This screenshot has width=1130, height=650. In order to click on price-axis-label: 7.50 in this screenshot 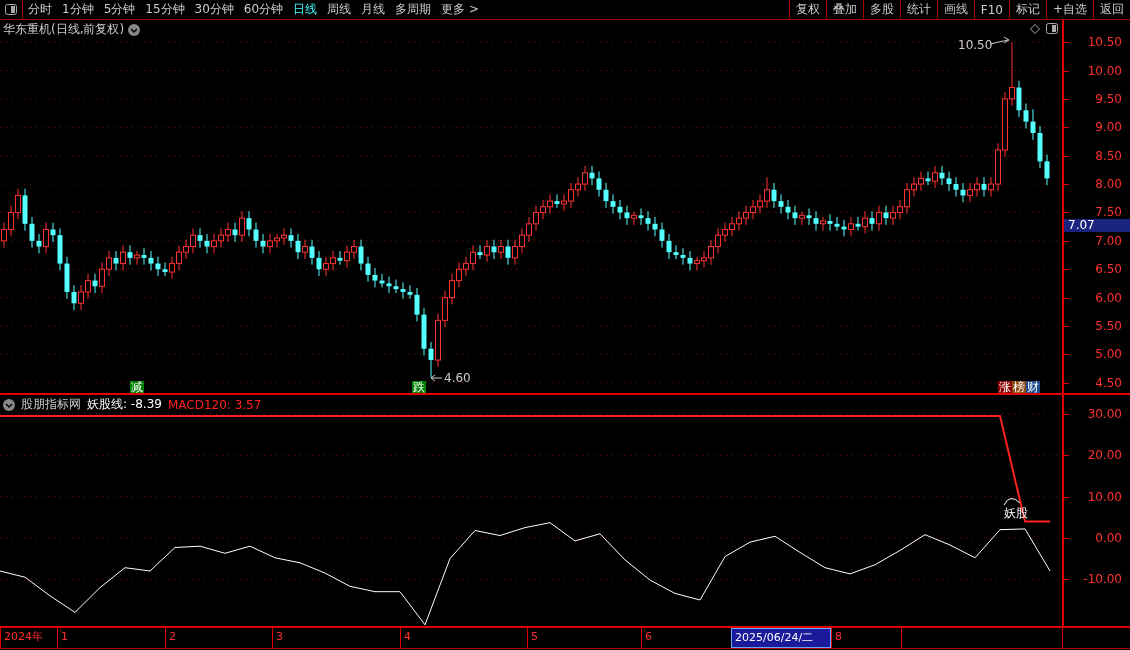, I will do `click(1108, 212)`.